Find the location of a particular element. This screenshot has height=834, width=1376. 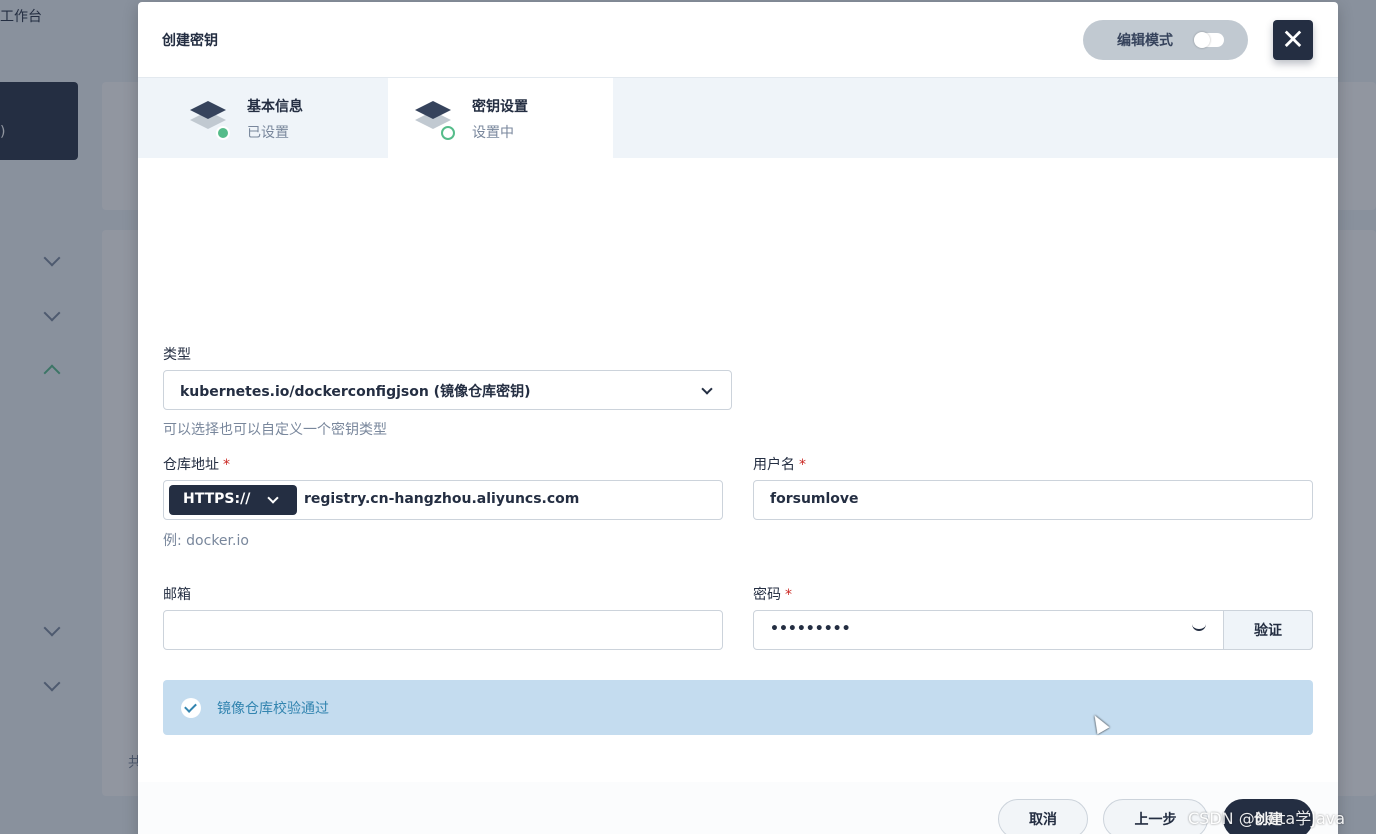

modal-header: 创建密钥 编辑模式 ✕ is located at coordinates (738, 40).